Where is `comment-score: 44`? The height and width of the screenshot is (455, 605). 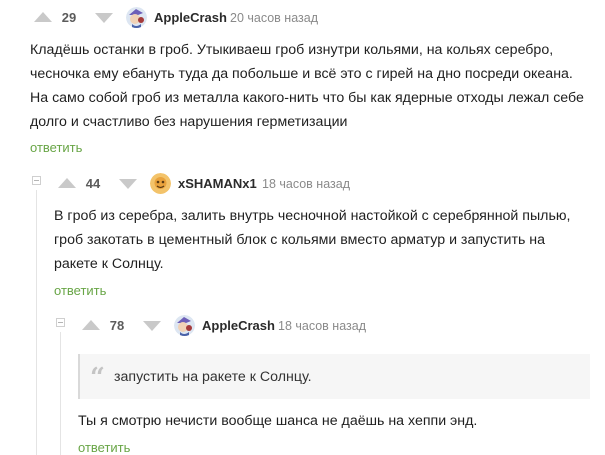
comment-score: 44 is located at coordinates (93, 183).